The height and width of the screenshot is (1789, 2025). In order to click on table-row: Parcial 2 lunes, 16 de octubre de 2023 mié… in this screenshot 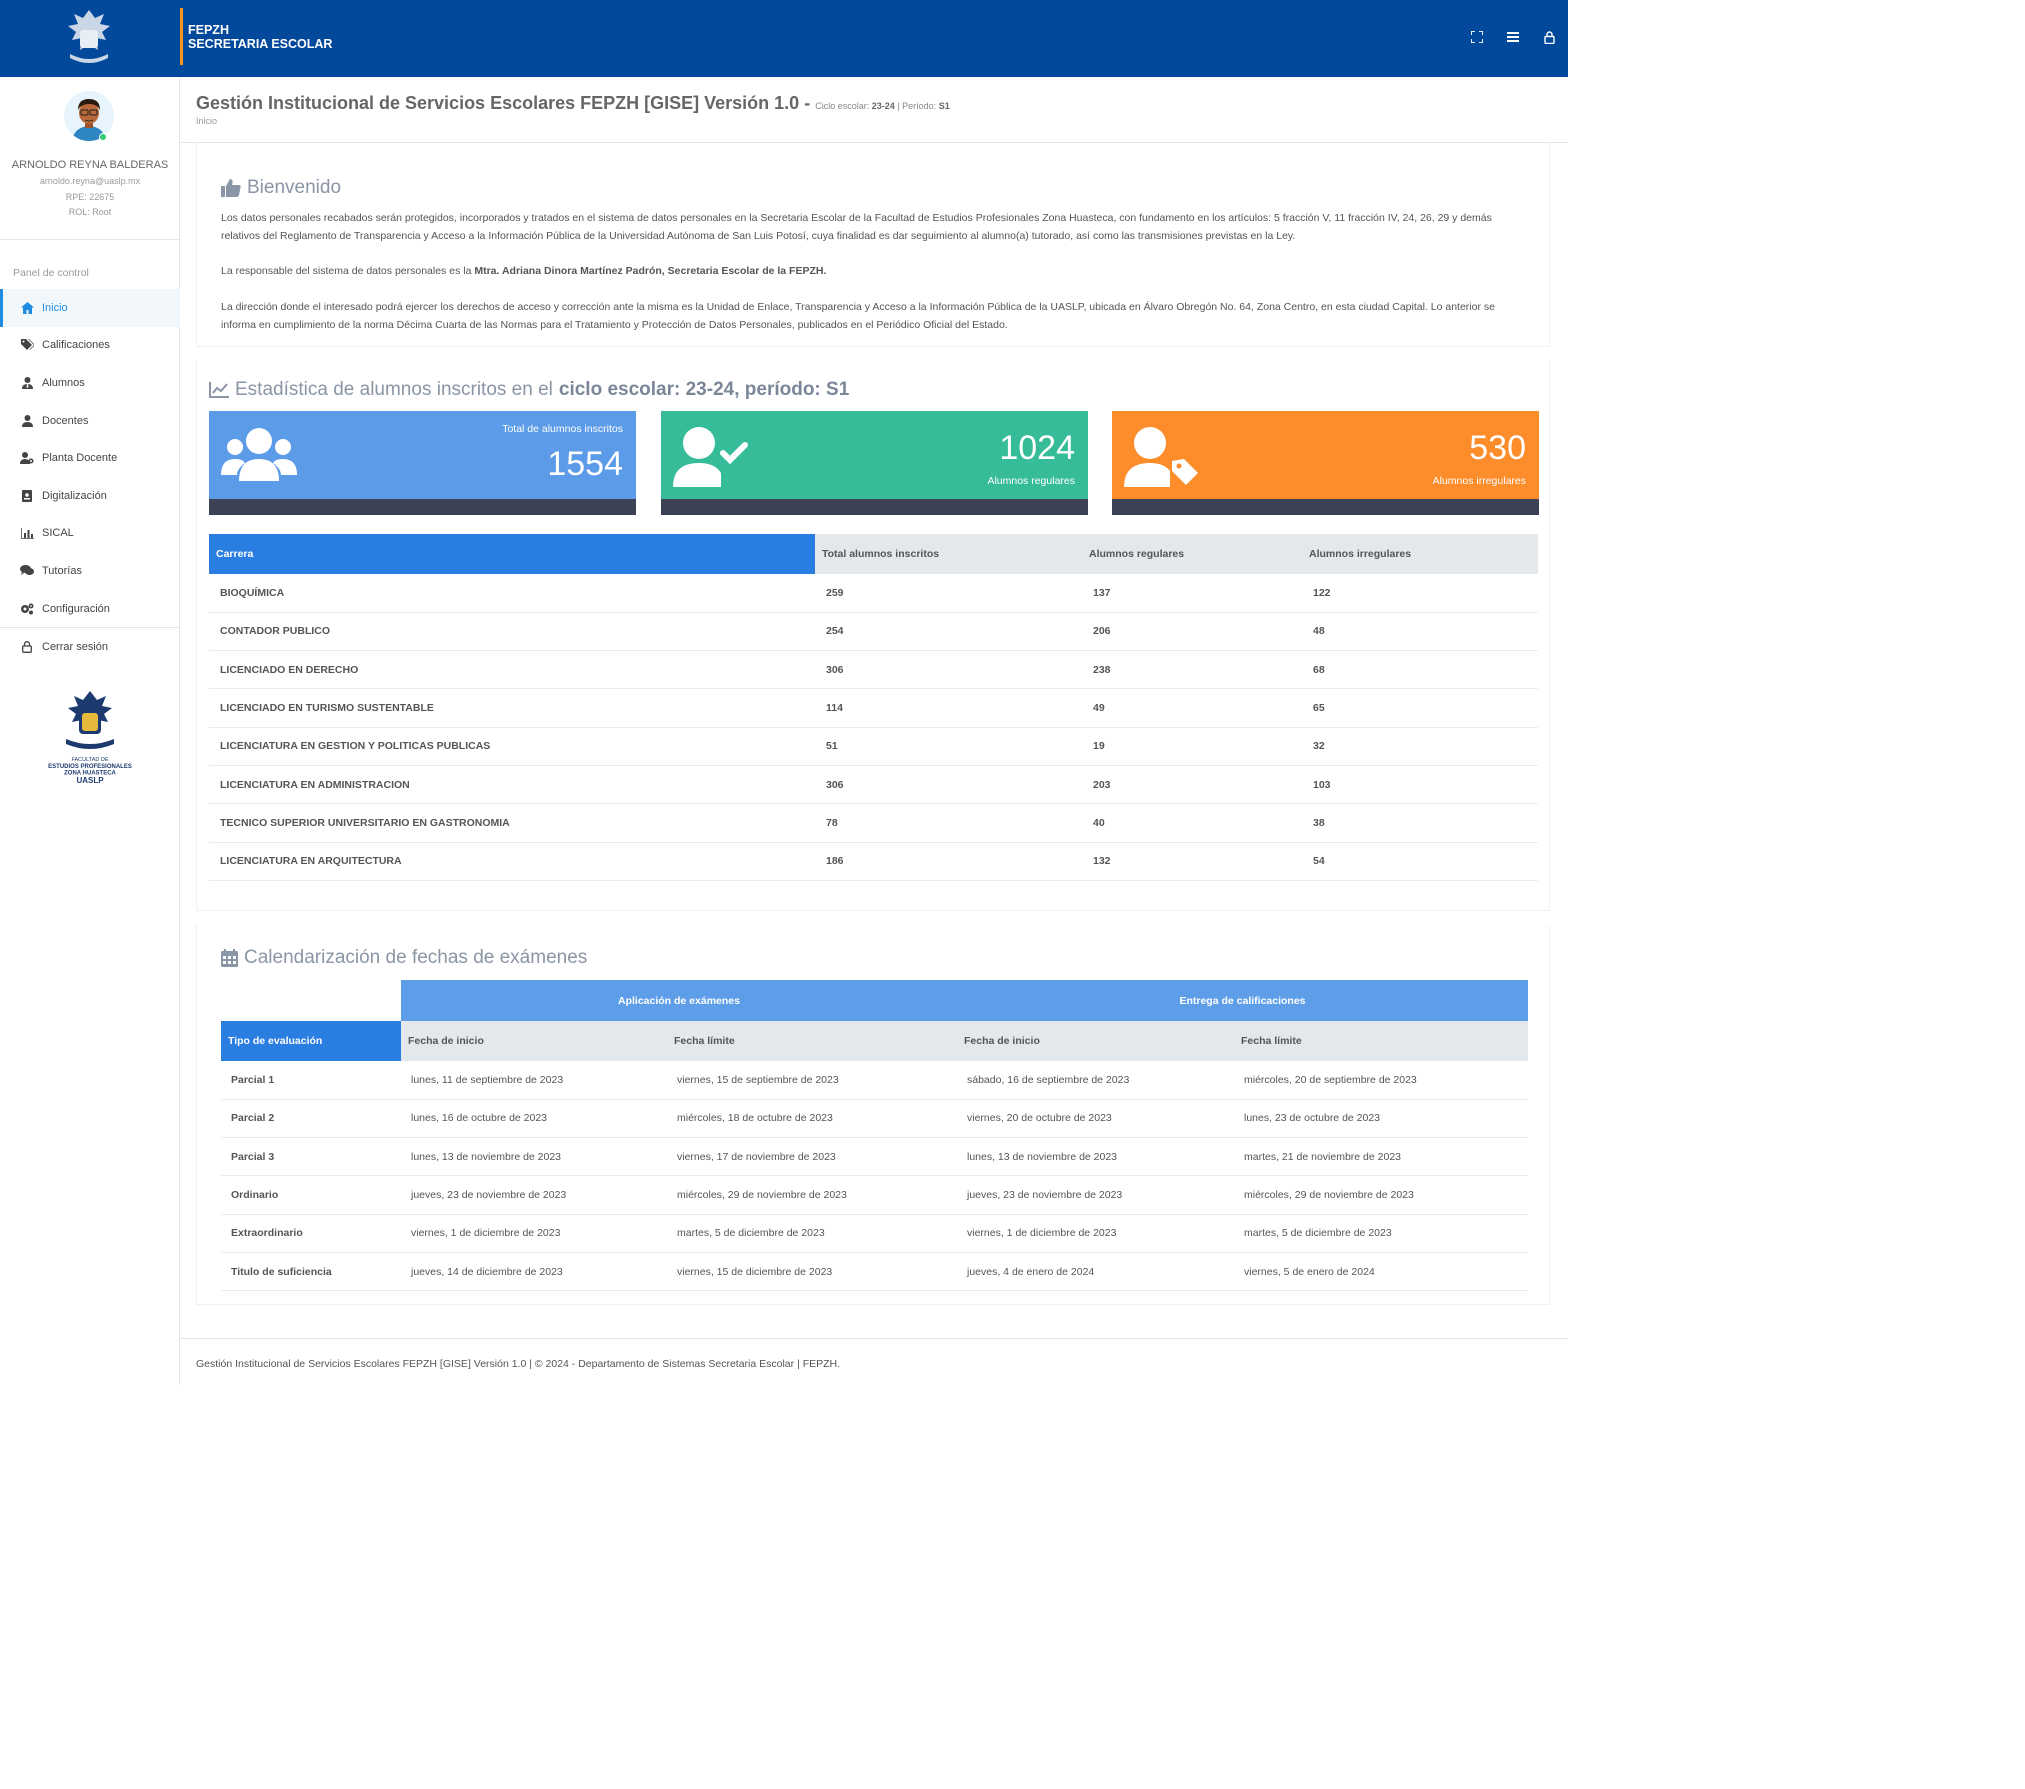, I will do `click(874, 1119)`.